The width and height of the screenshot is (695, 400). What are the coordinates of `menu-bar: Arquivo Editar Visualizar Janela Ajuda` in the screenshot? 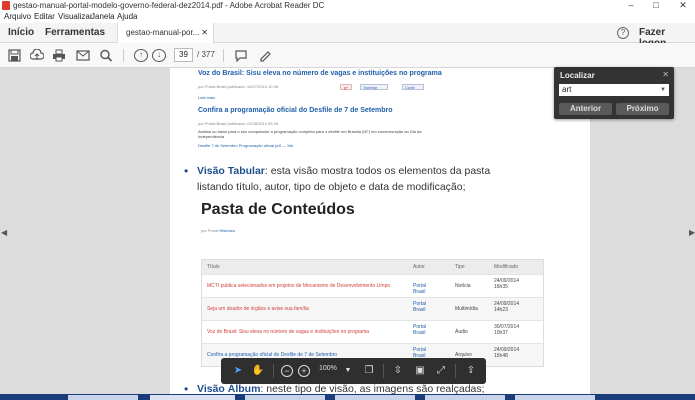 It's located at (347, 17).